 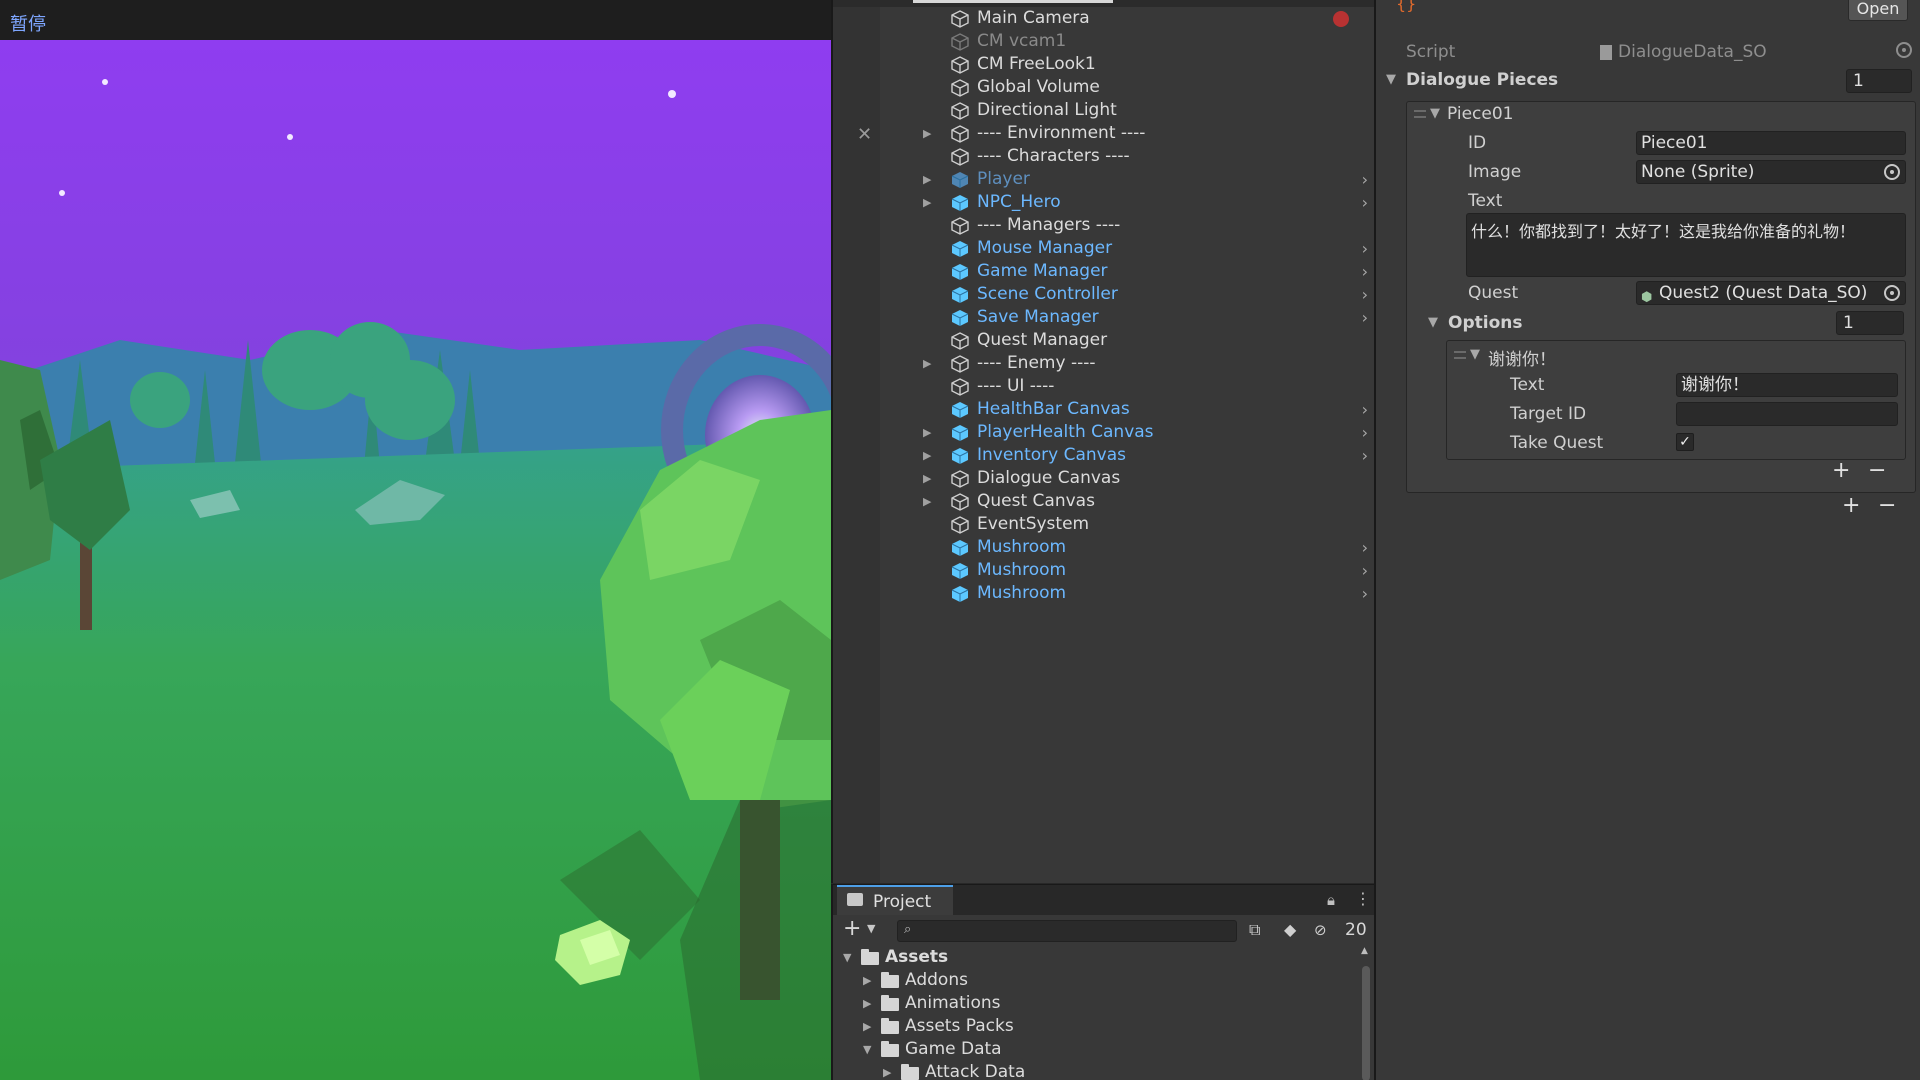 What do you see at coordinates (1877, 471) in the screenshot?
I see `remove-option-button: −` at bounding box center [1877, 471].